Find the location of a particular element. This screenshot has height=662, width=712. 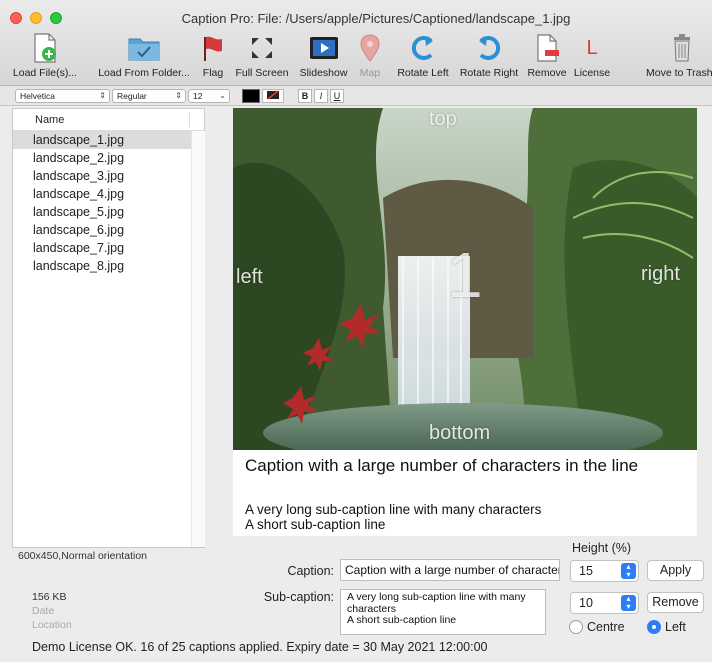

license-glyph: L is located at coordinates (592, 47).